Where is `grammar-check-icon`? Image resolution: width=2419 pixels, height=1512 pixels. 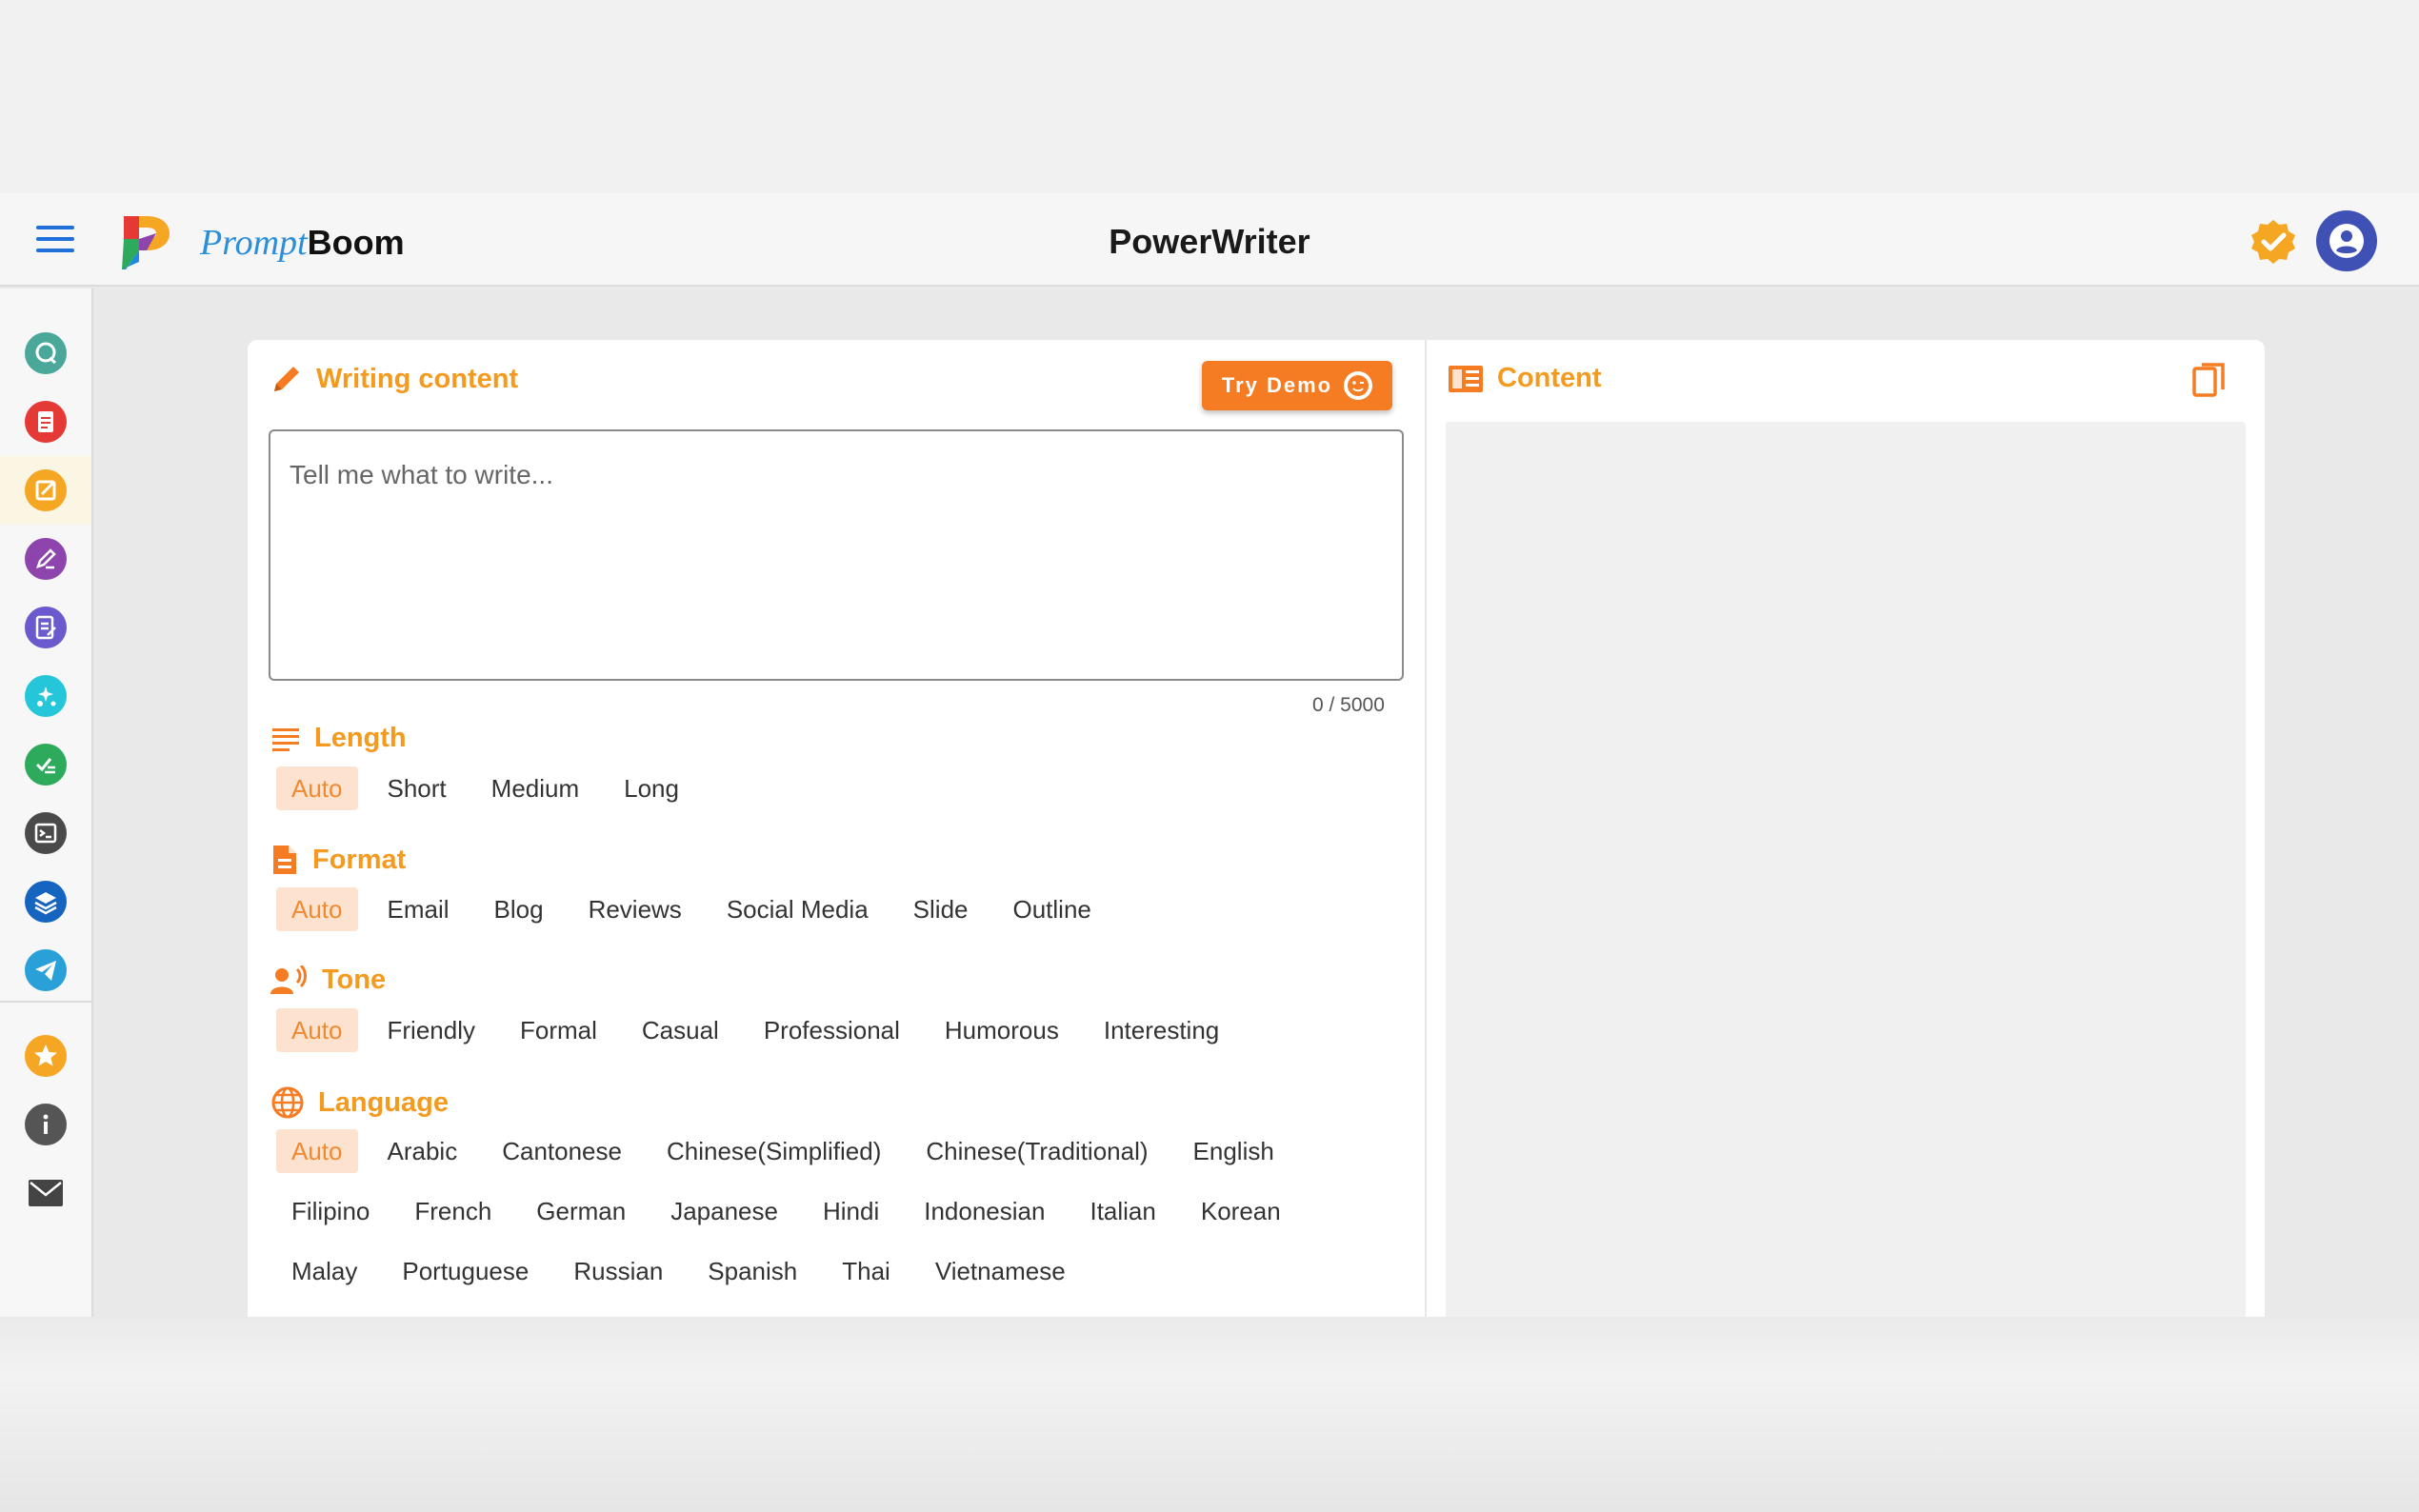
grammar-check-icon is located at coordinates (46, 765).